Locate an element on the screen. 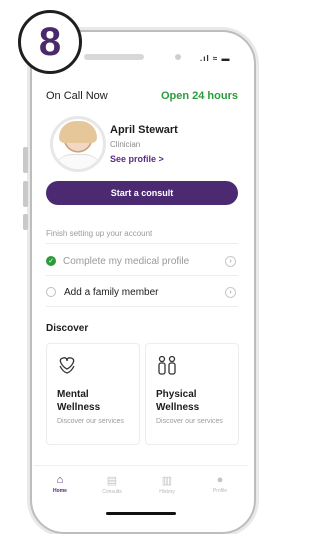  discover-title: Discover is located at coordinates (67, 328).